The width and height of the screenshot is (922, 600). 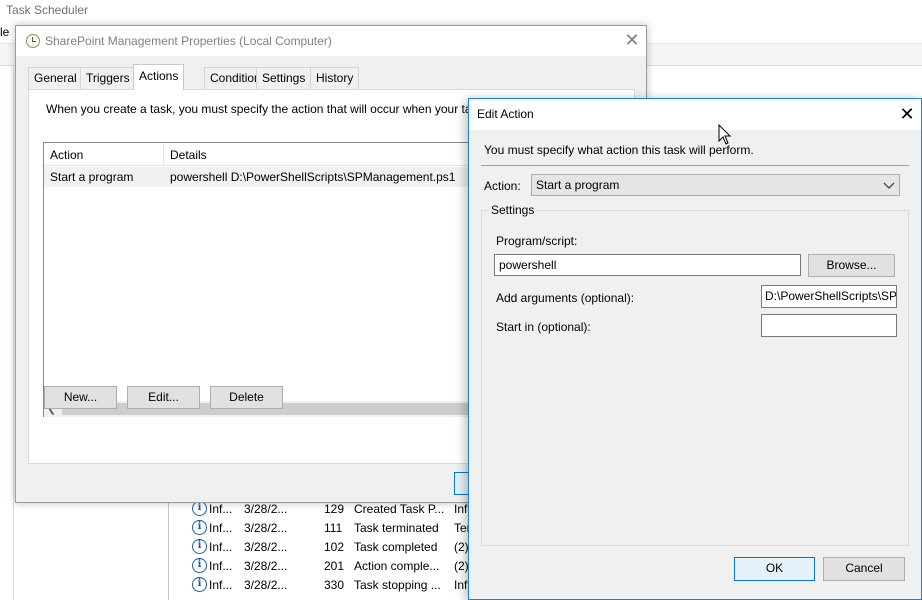 What do you see at coordinates (829, 296) in the screenshot?
I see `arguments-input: D:\PowerShellScripts\SPI` at bounding box center [829, 296].